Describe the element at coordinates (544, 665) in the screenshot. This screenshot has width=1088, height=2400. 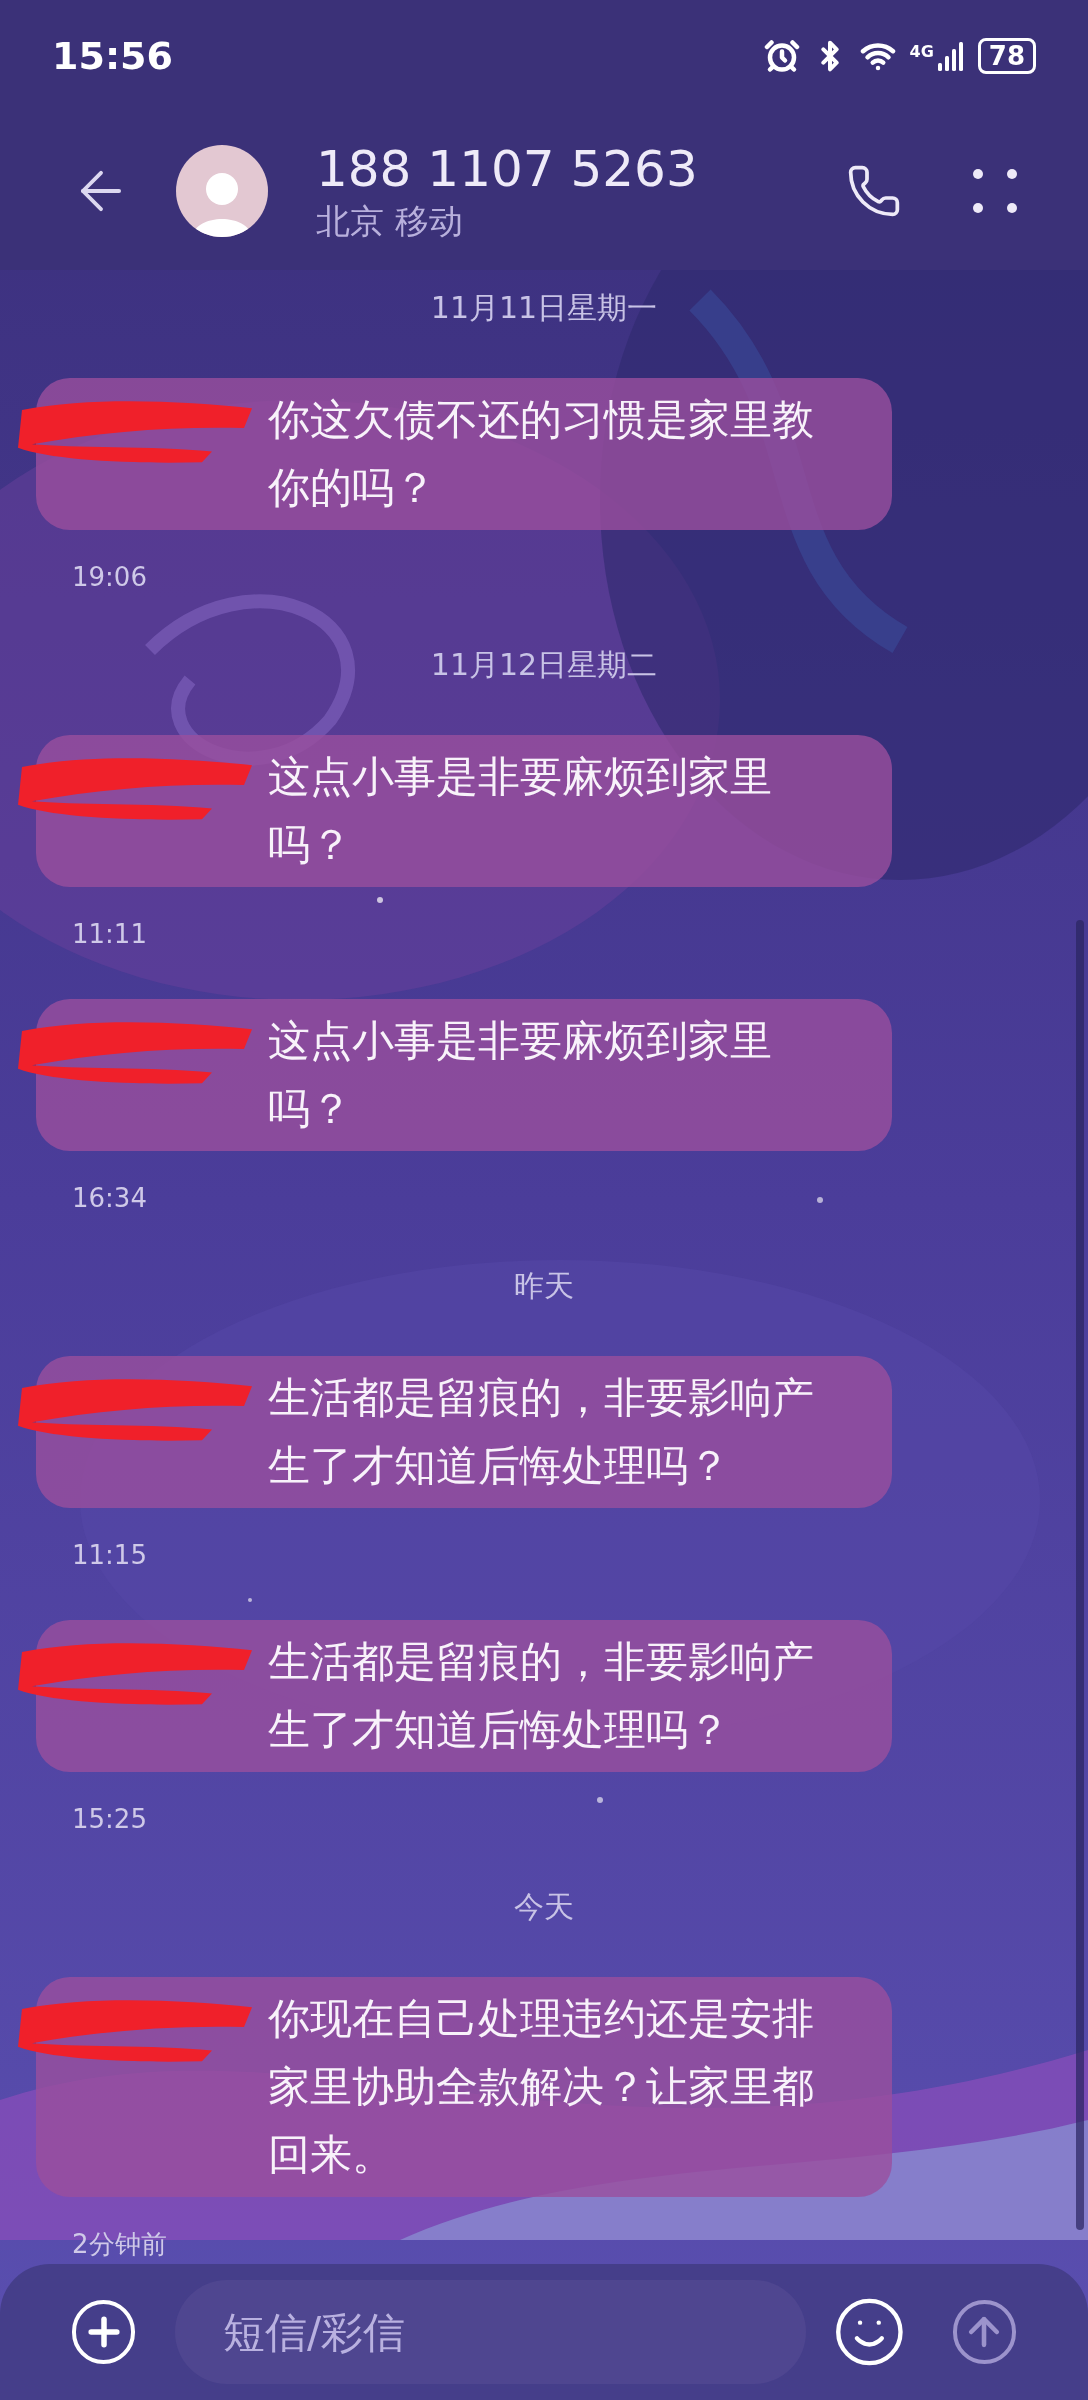
I see `date-separator: 11月12日星期二` at that location.